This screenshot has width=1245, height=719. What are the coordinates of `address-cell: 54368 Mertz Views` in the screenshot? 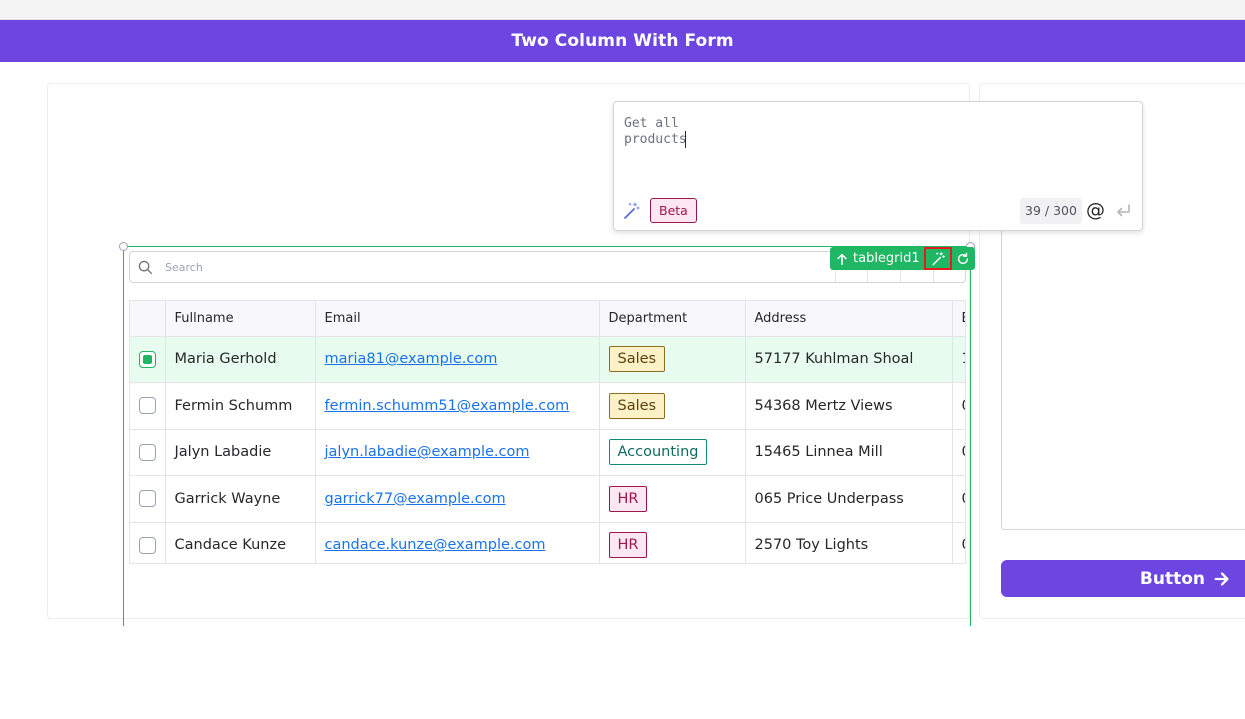 It's located at (849, 406).